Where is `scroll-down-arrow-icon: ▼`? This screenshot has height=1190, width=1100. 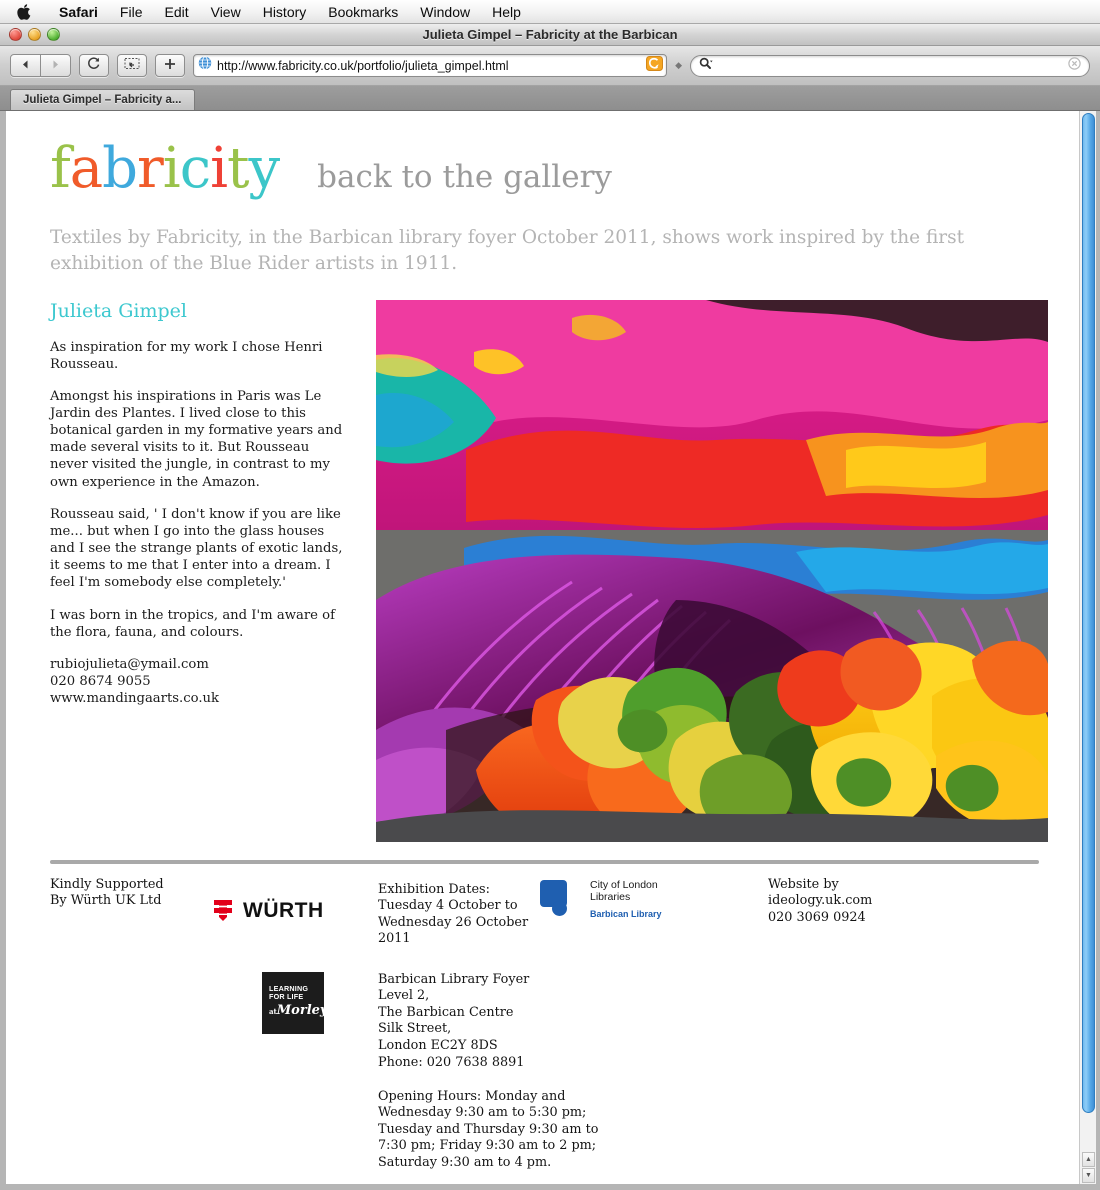 scroll-down-arrow-icon: ▼ is located at coordinates (1088, 1175).